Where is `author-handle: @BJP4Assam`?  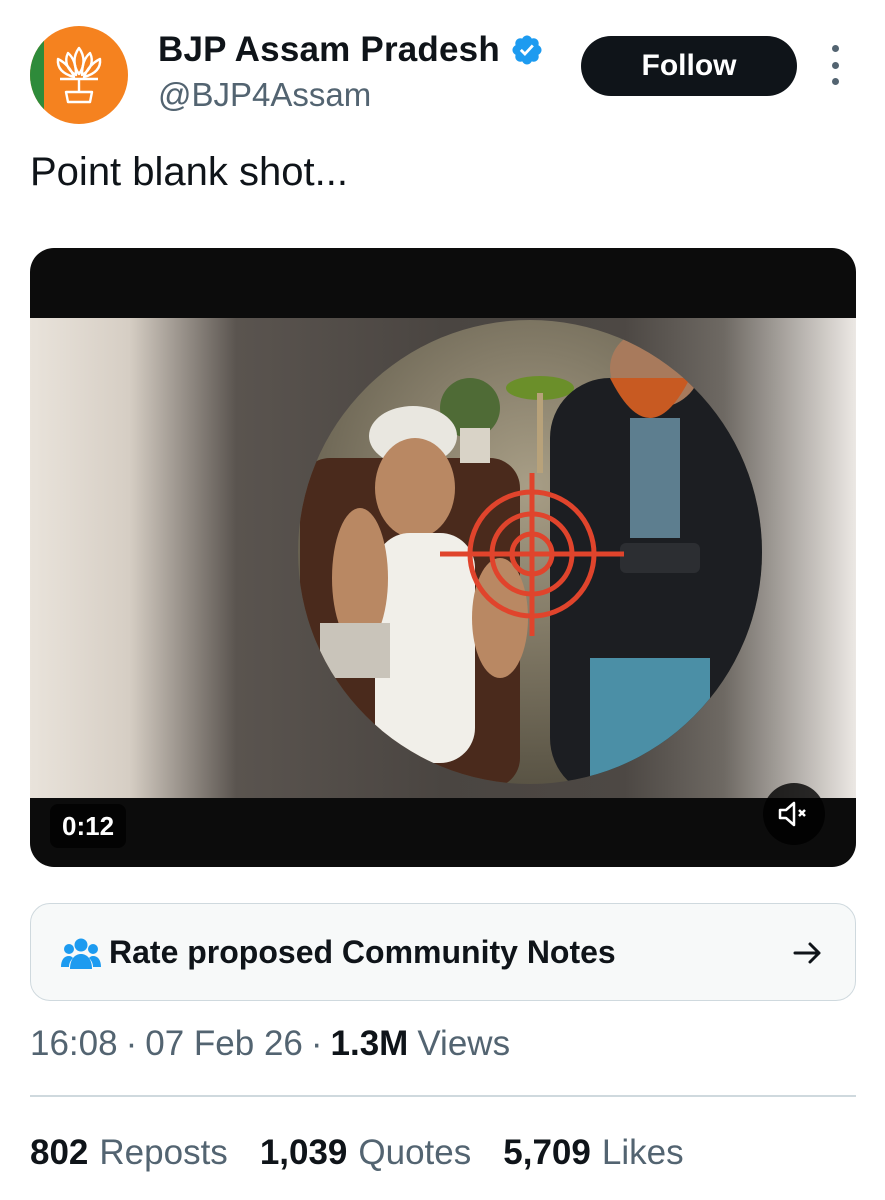
author-handle: @BJP4Assam is located at coordinates (264, 95).